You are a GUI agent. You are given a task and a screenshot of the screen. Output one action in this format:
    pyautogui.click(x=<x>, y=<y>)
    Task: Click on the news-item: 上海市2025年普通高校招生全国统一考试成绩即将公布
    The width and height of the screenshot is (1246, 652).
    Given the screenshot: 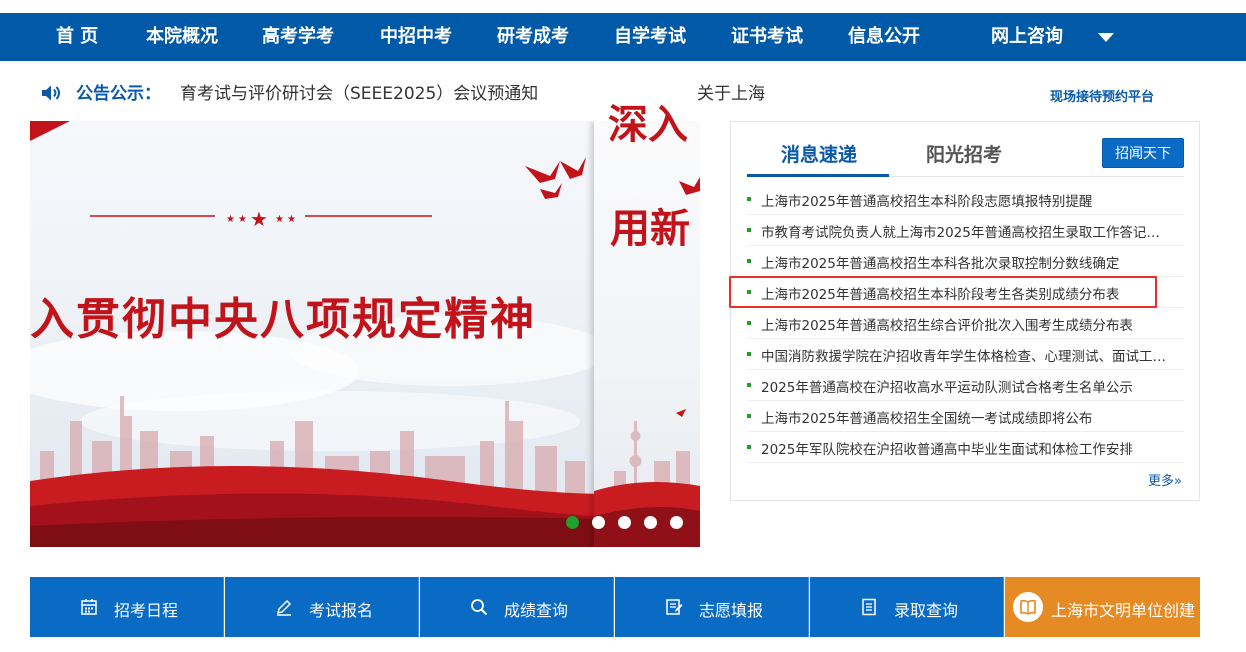 What is the action you would take?
    pyautogui.click(x=965, y=416)
    